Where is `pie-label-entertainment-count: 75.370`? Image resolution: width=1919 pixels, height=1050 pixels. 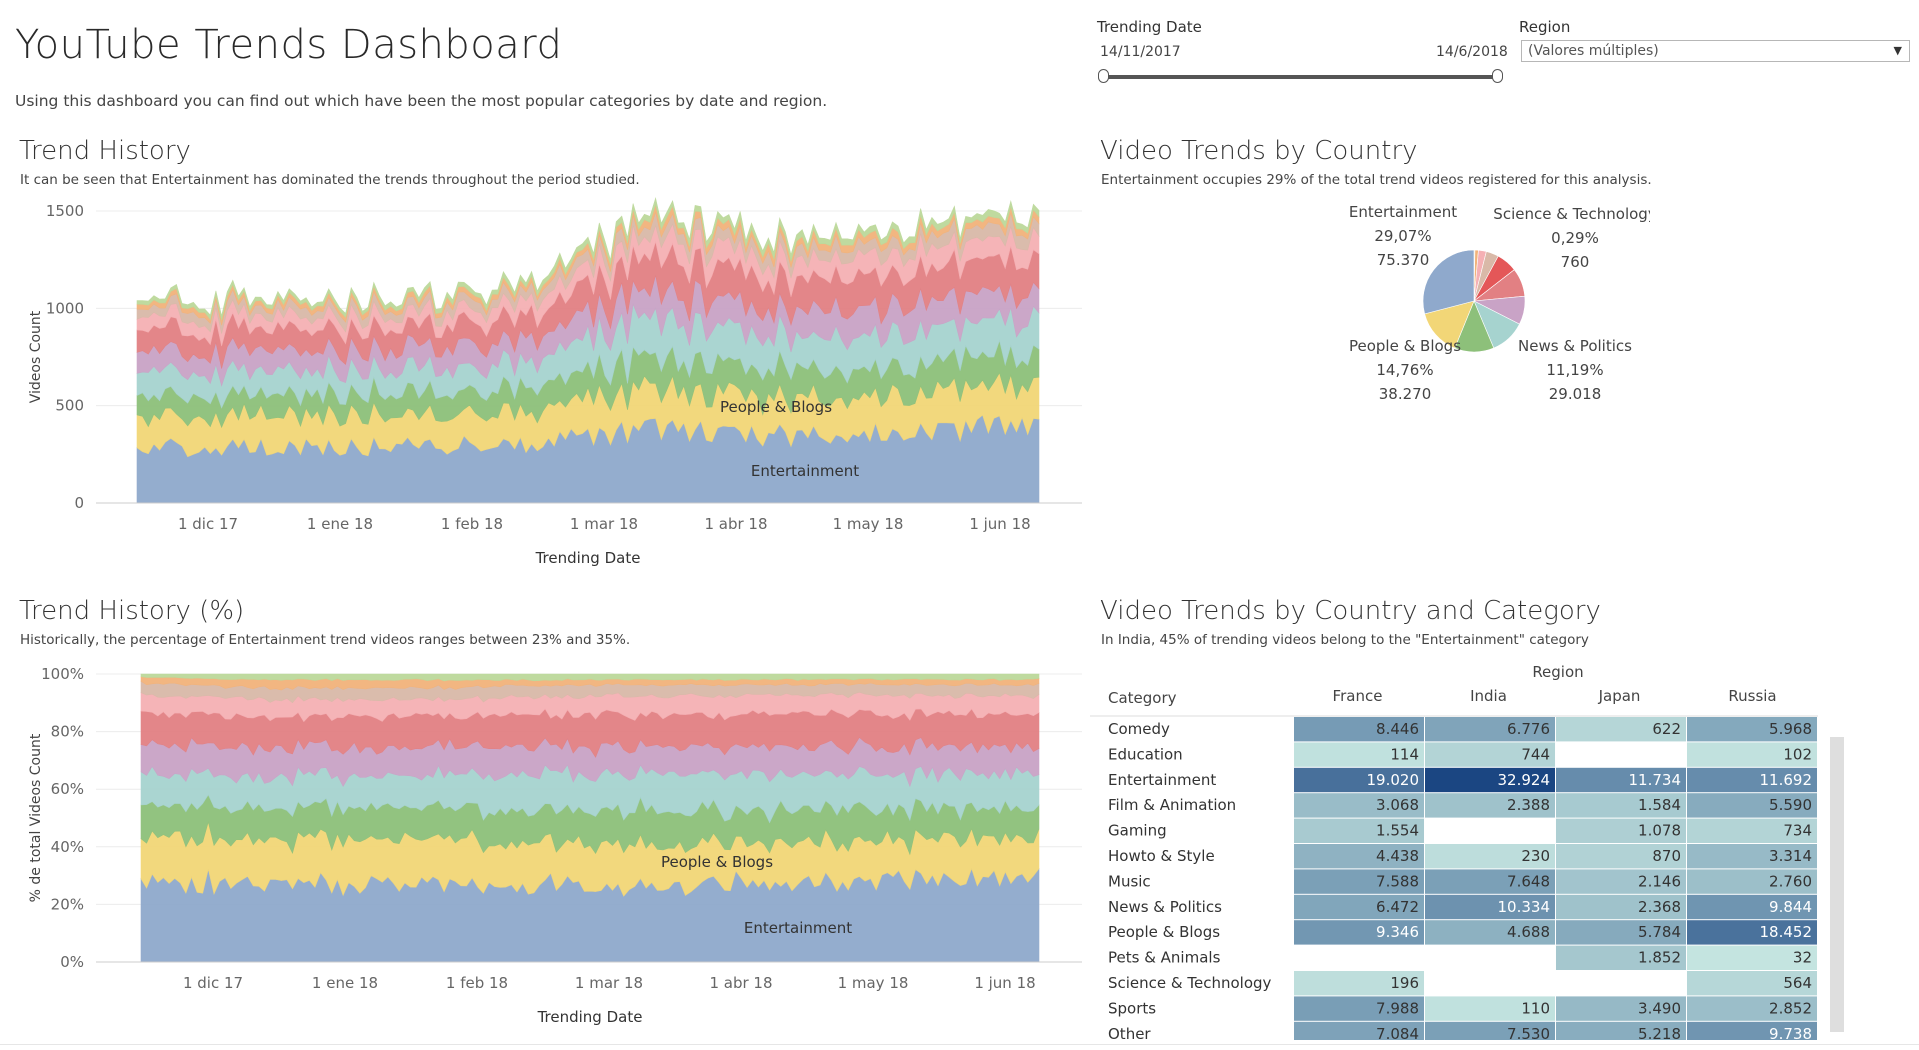 pie-label-entertainment-count: 75.370 is located at coordinates (1403, 260).